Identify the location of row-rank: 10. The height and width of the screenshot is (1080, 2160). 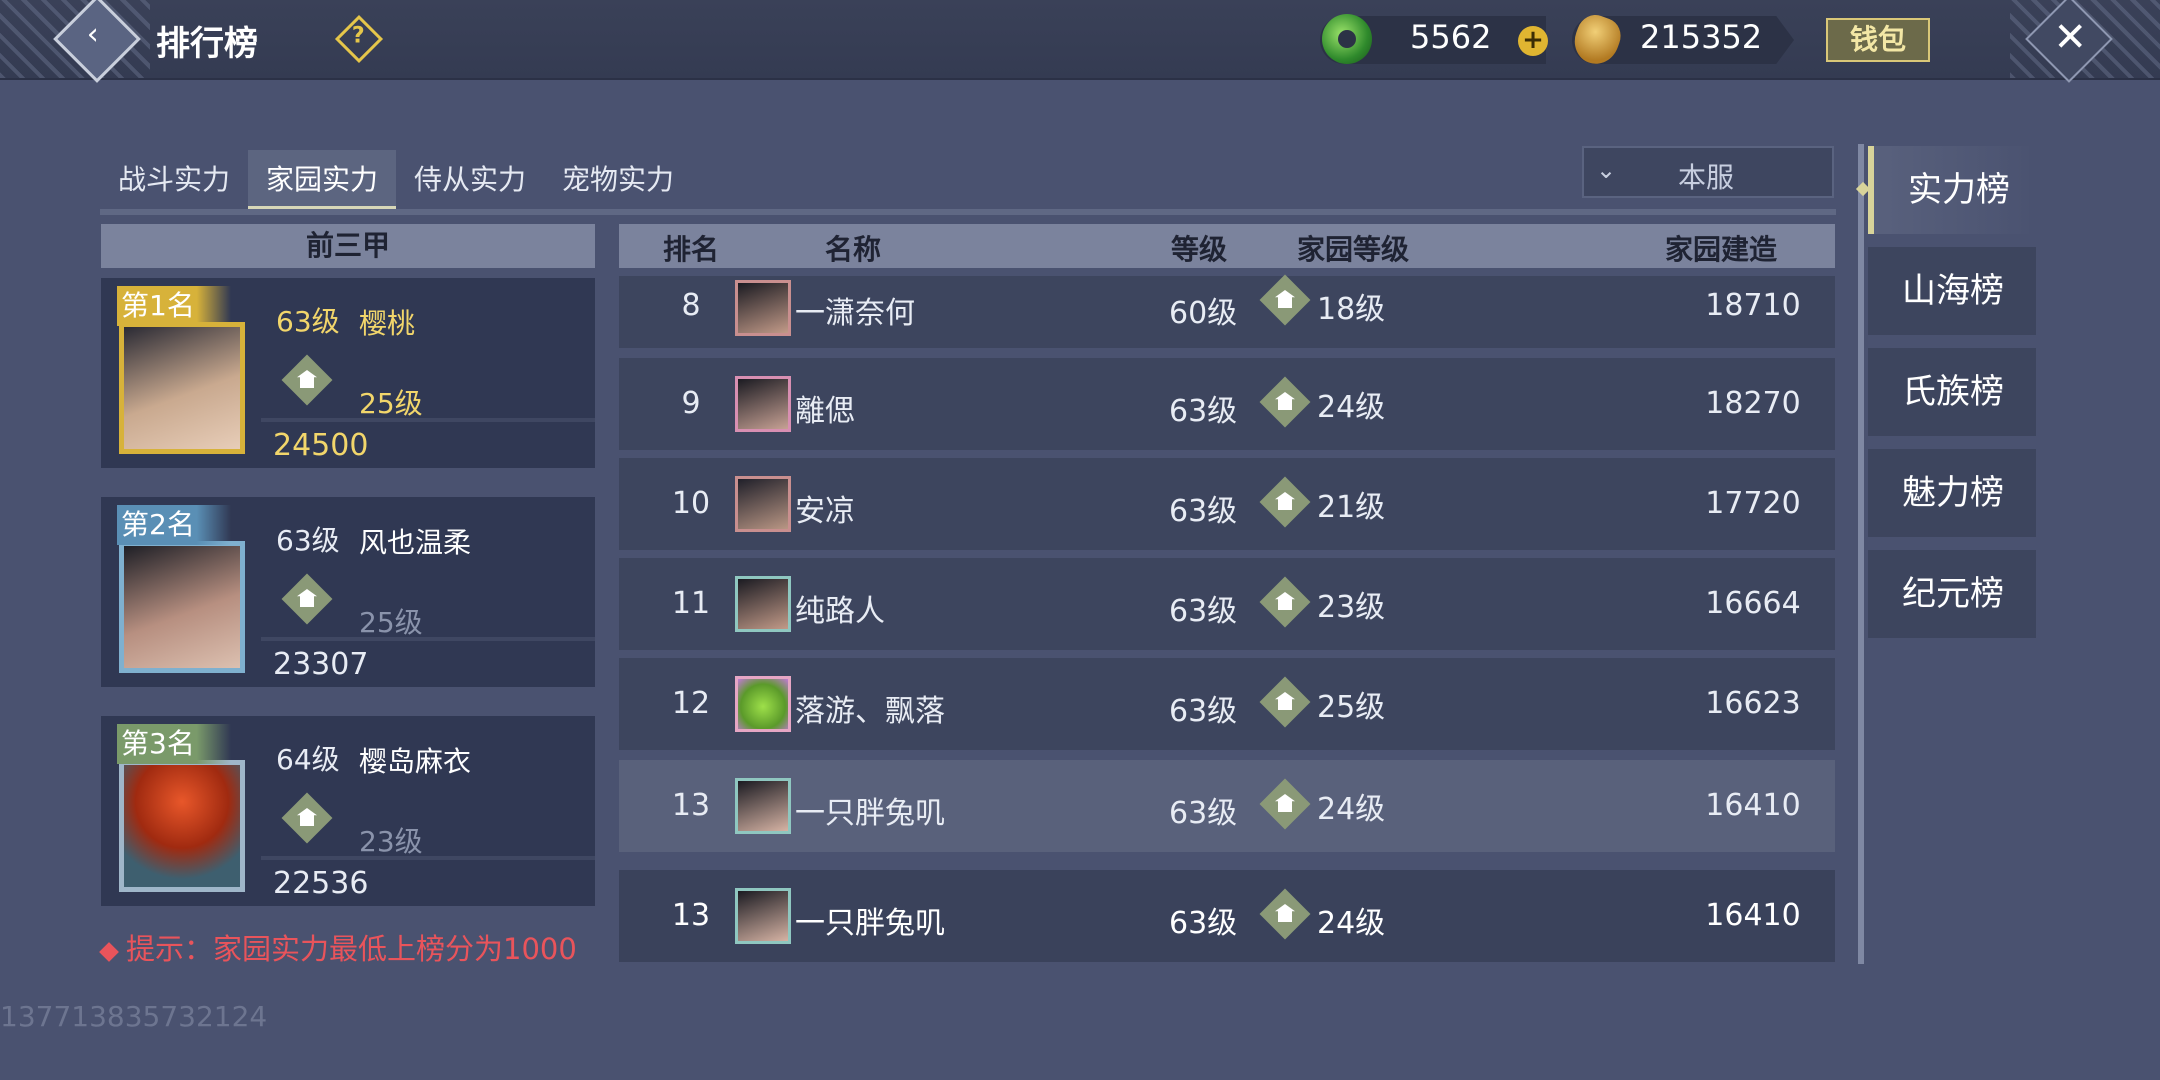
(691, 503).